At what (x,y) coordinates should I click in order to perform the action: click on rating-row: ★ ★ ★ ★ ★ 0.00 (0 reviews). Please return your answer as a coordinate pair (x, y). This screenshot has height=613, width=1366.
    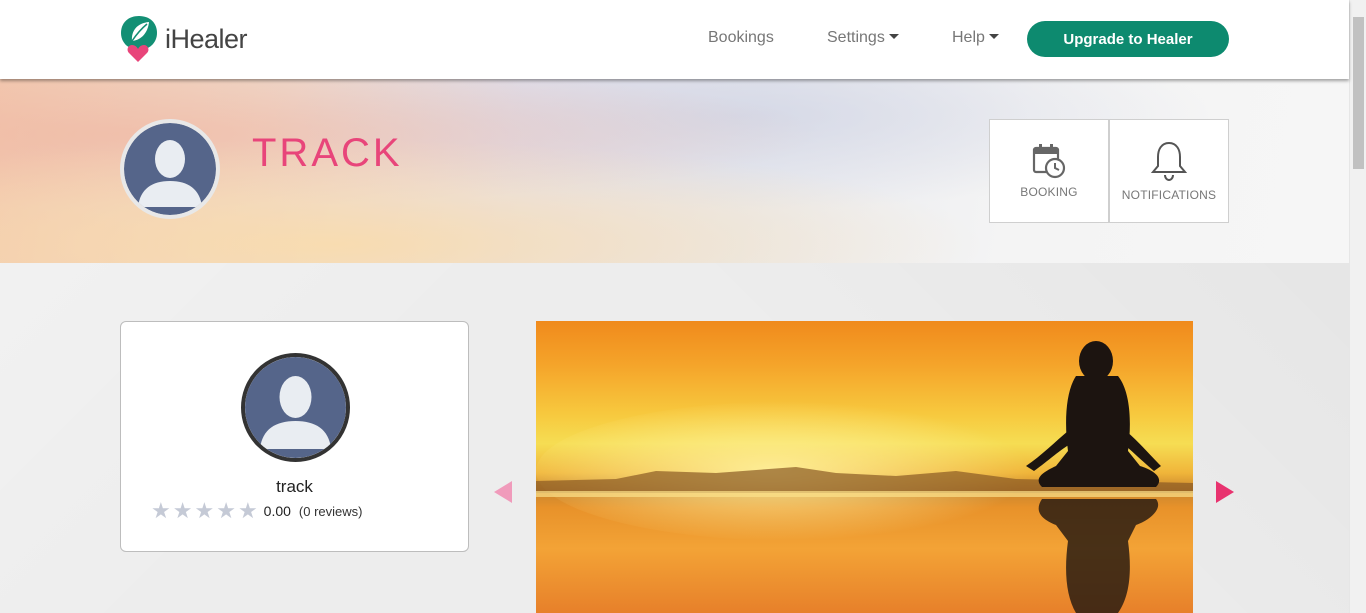
    Looking at the image, I should click on (257, 511).